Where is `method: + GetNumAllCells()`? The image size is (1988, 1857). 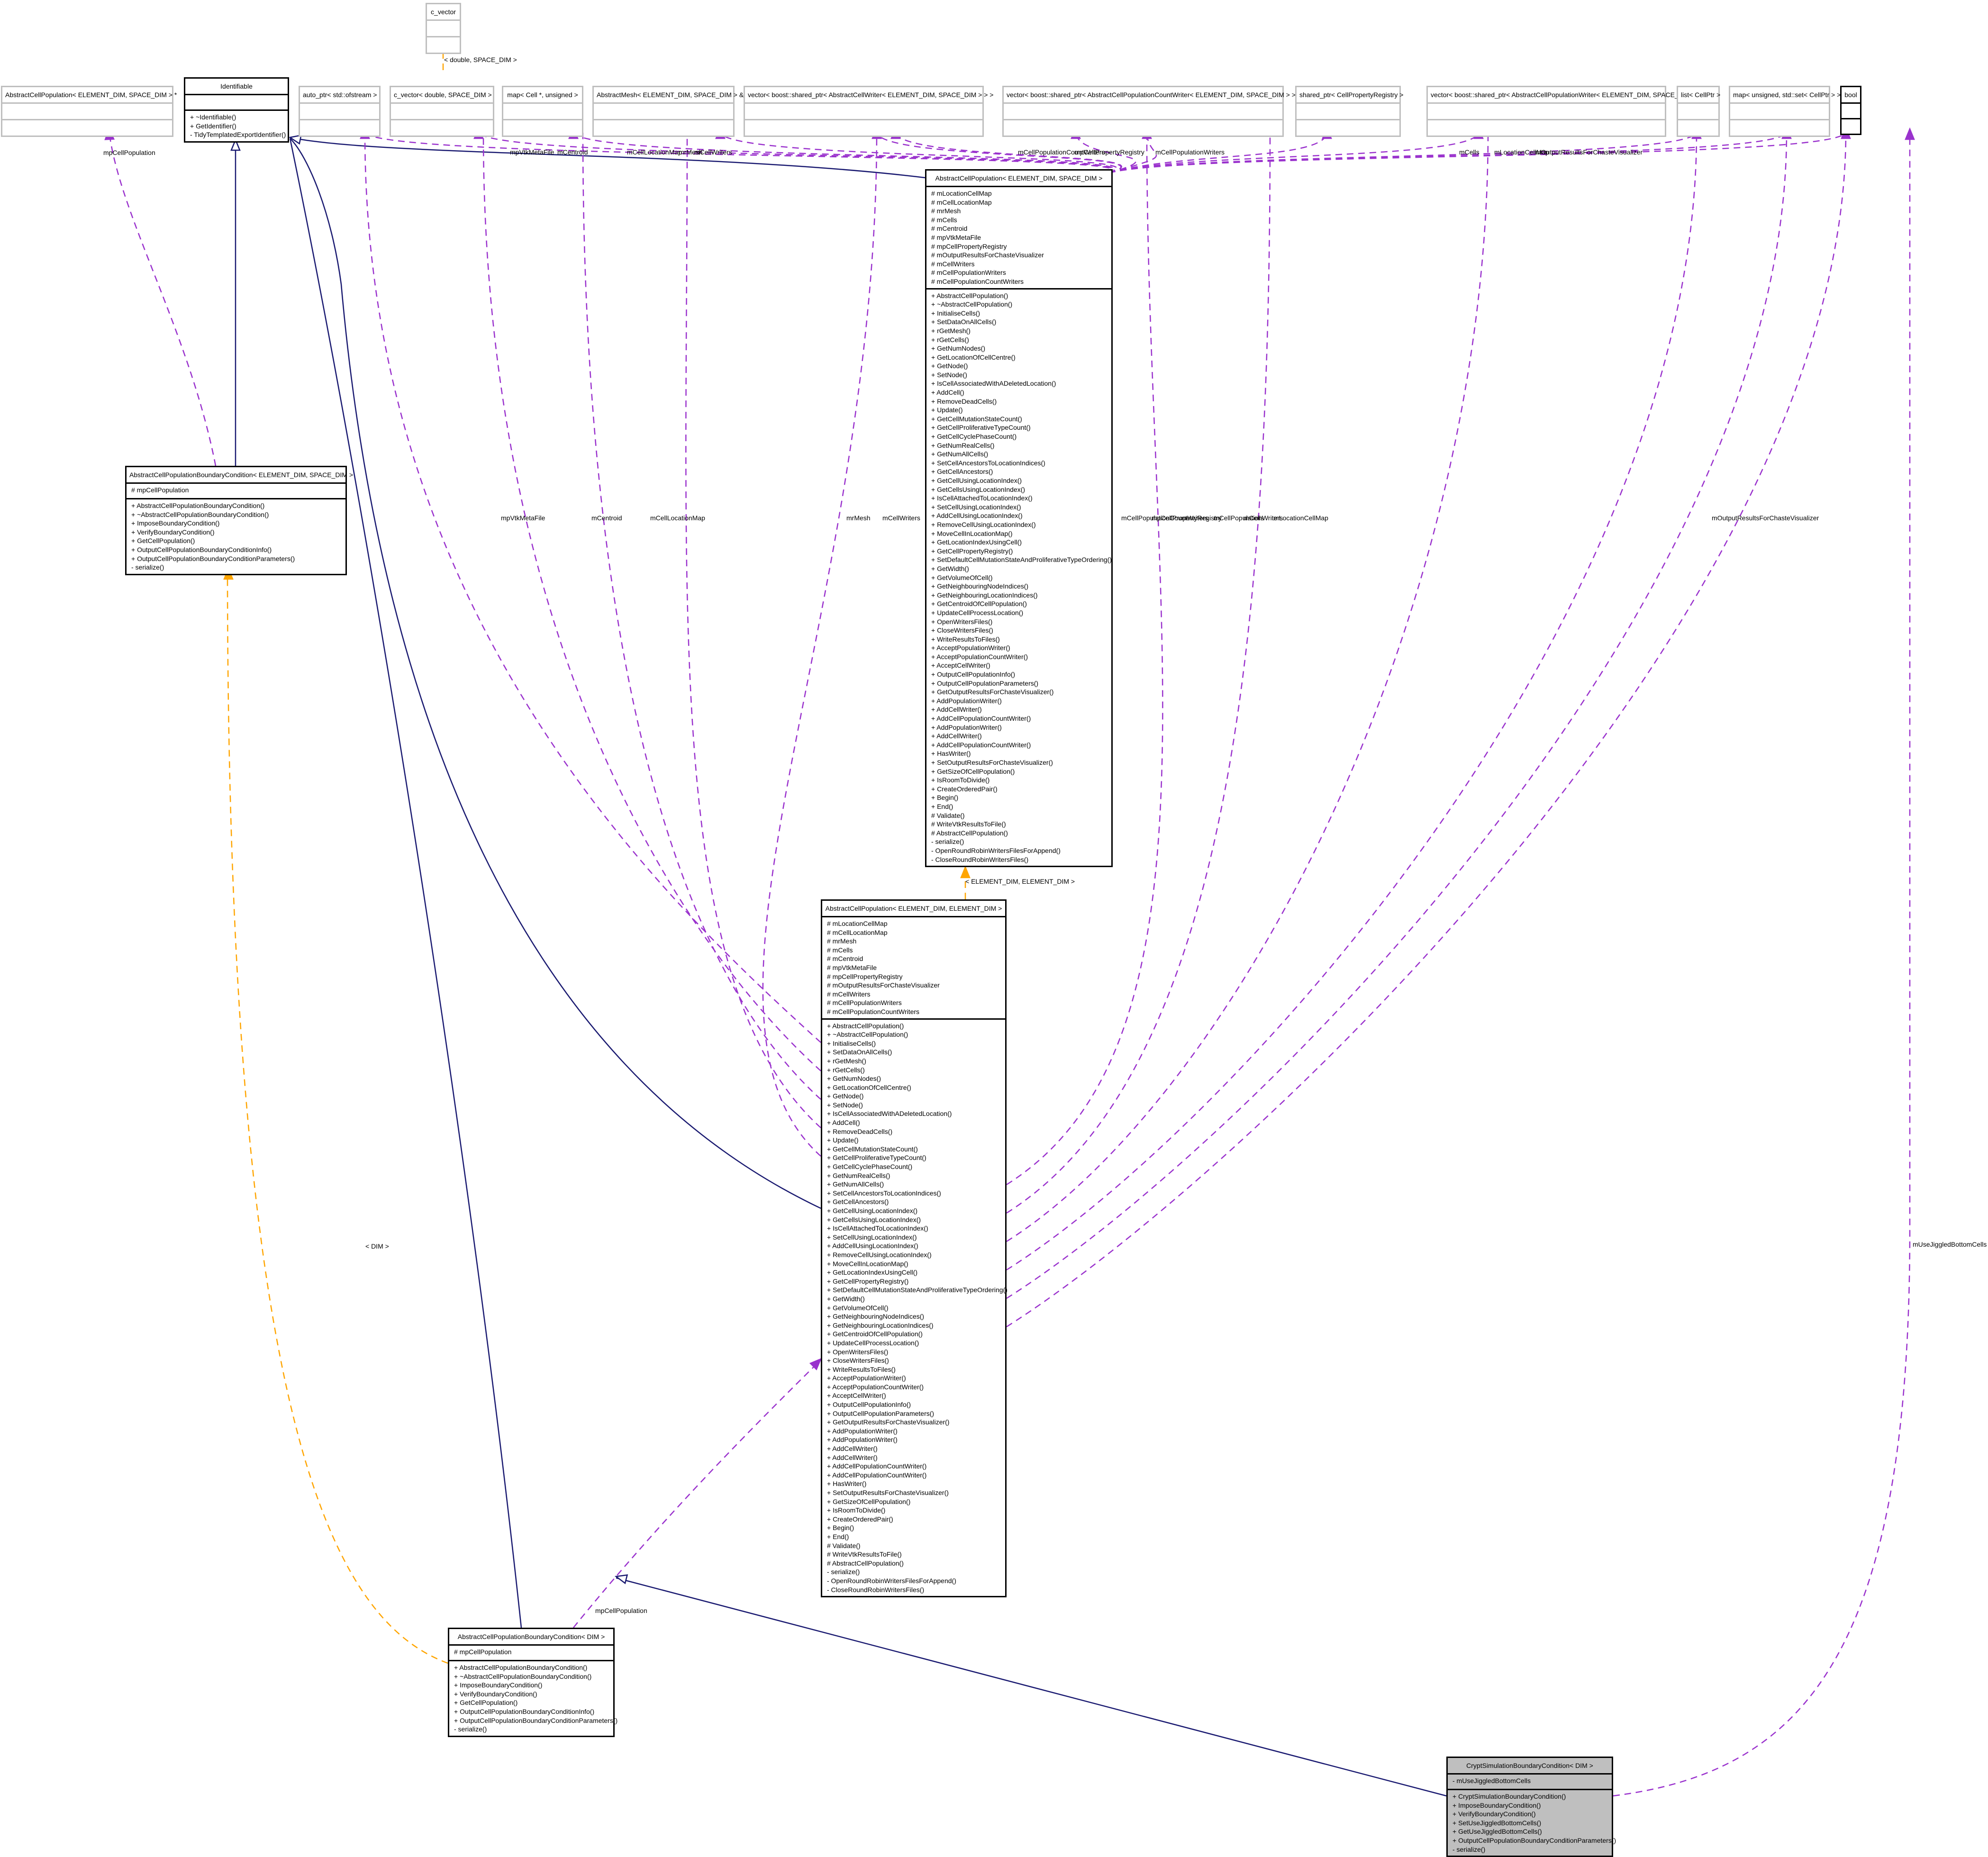
method: + GetNumAllCells() is located at coordinates (855, 1184).